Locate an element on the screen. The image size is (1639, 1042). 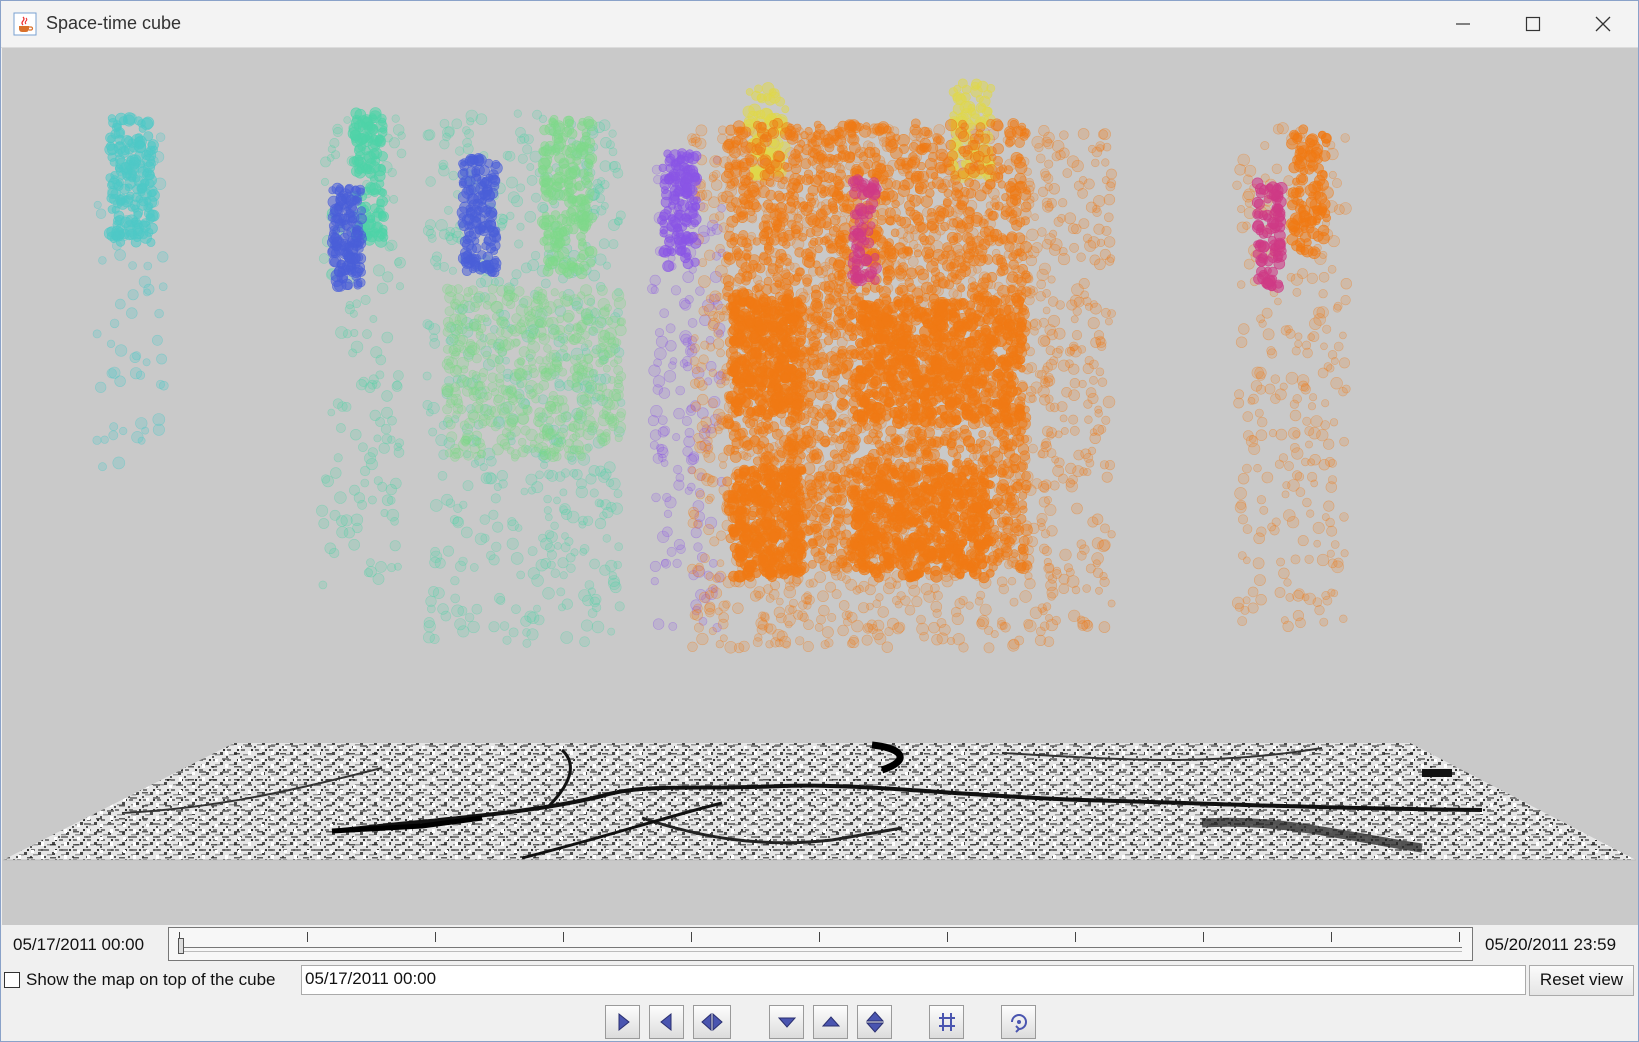
rotate-icon is located at coordinates (1018, 1023).